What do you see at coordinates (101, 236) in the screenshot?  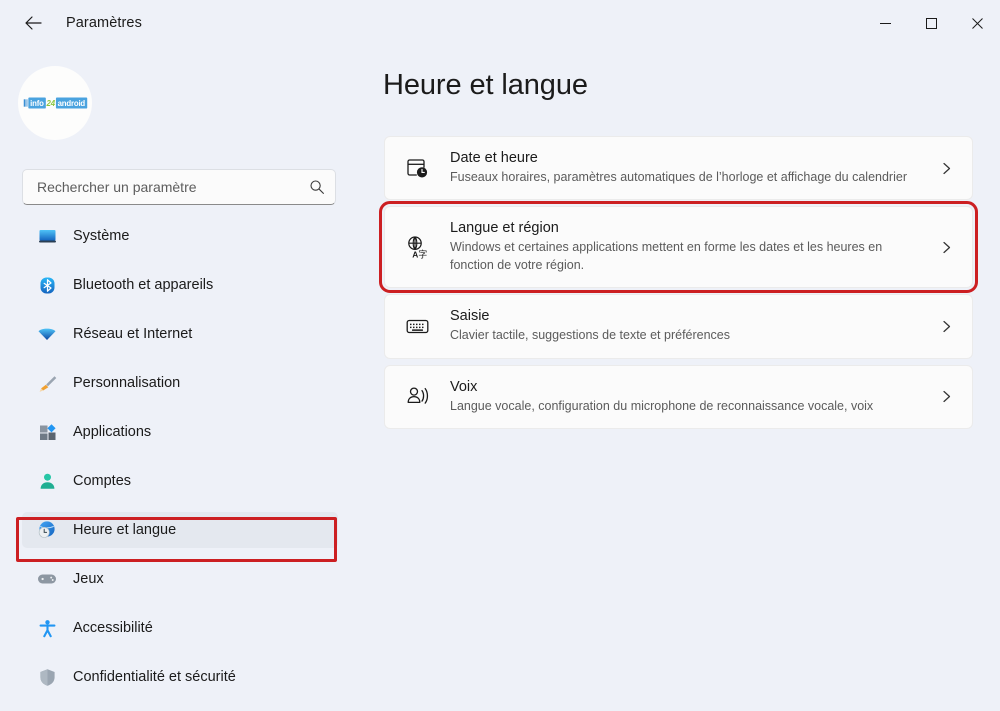 I see `sidebar-item-label: Système` at bounding box center [101, 236].